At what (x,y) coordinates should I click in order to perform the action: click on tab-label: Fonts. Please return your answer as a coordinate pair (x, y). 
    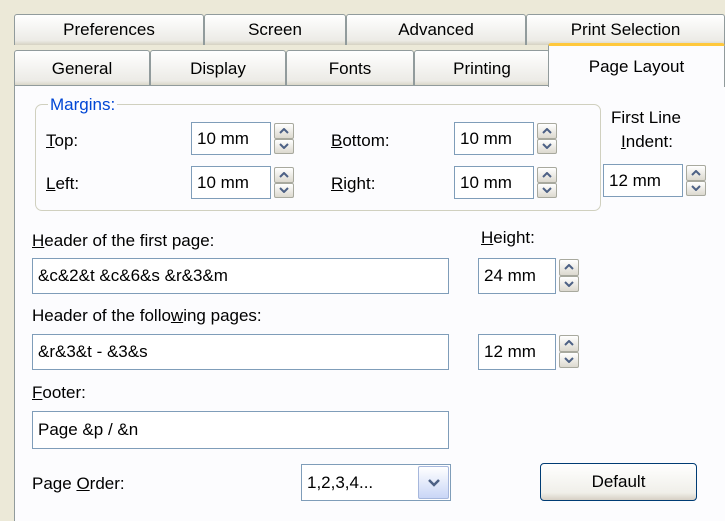
    Looking at the image, I should click on (350, 68).